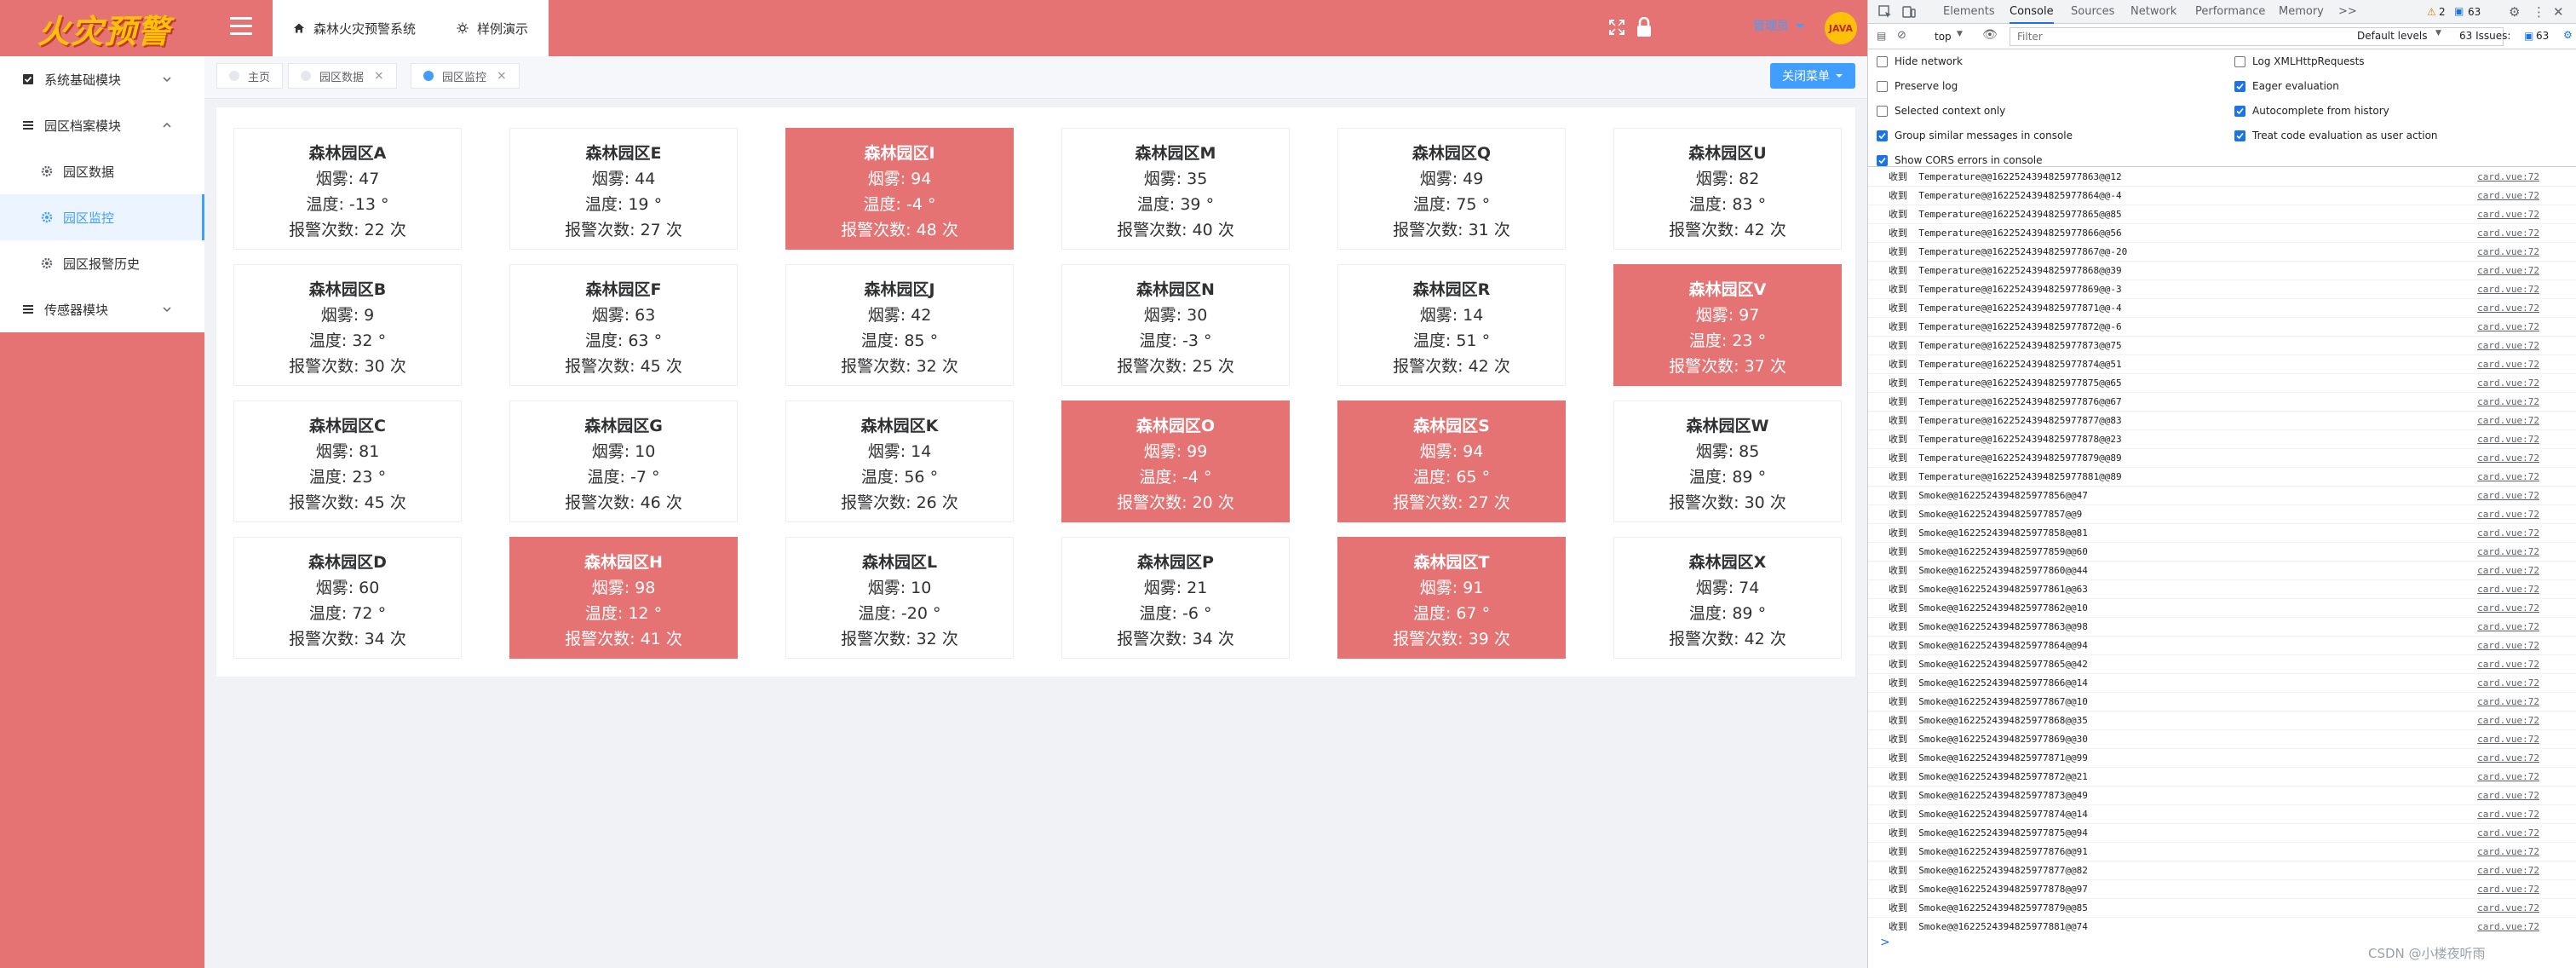 Image resolution: width=2576 pixels, height=968 pixels. Describe the element at coordinates (2539, 12) in the screenshot. I see `more-vertical-icon: ⋮` at that location.